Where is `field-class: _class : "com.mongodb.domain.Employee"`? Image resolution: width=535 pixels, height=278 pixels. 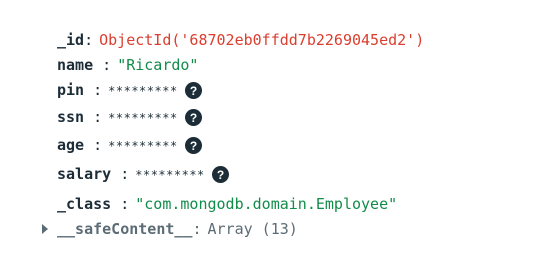 field-class: _class : "com.mongodb.domain.Employee" is located at coordinates (227, 204).